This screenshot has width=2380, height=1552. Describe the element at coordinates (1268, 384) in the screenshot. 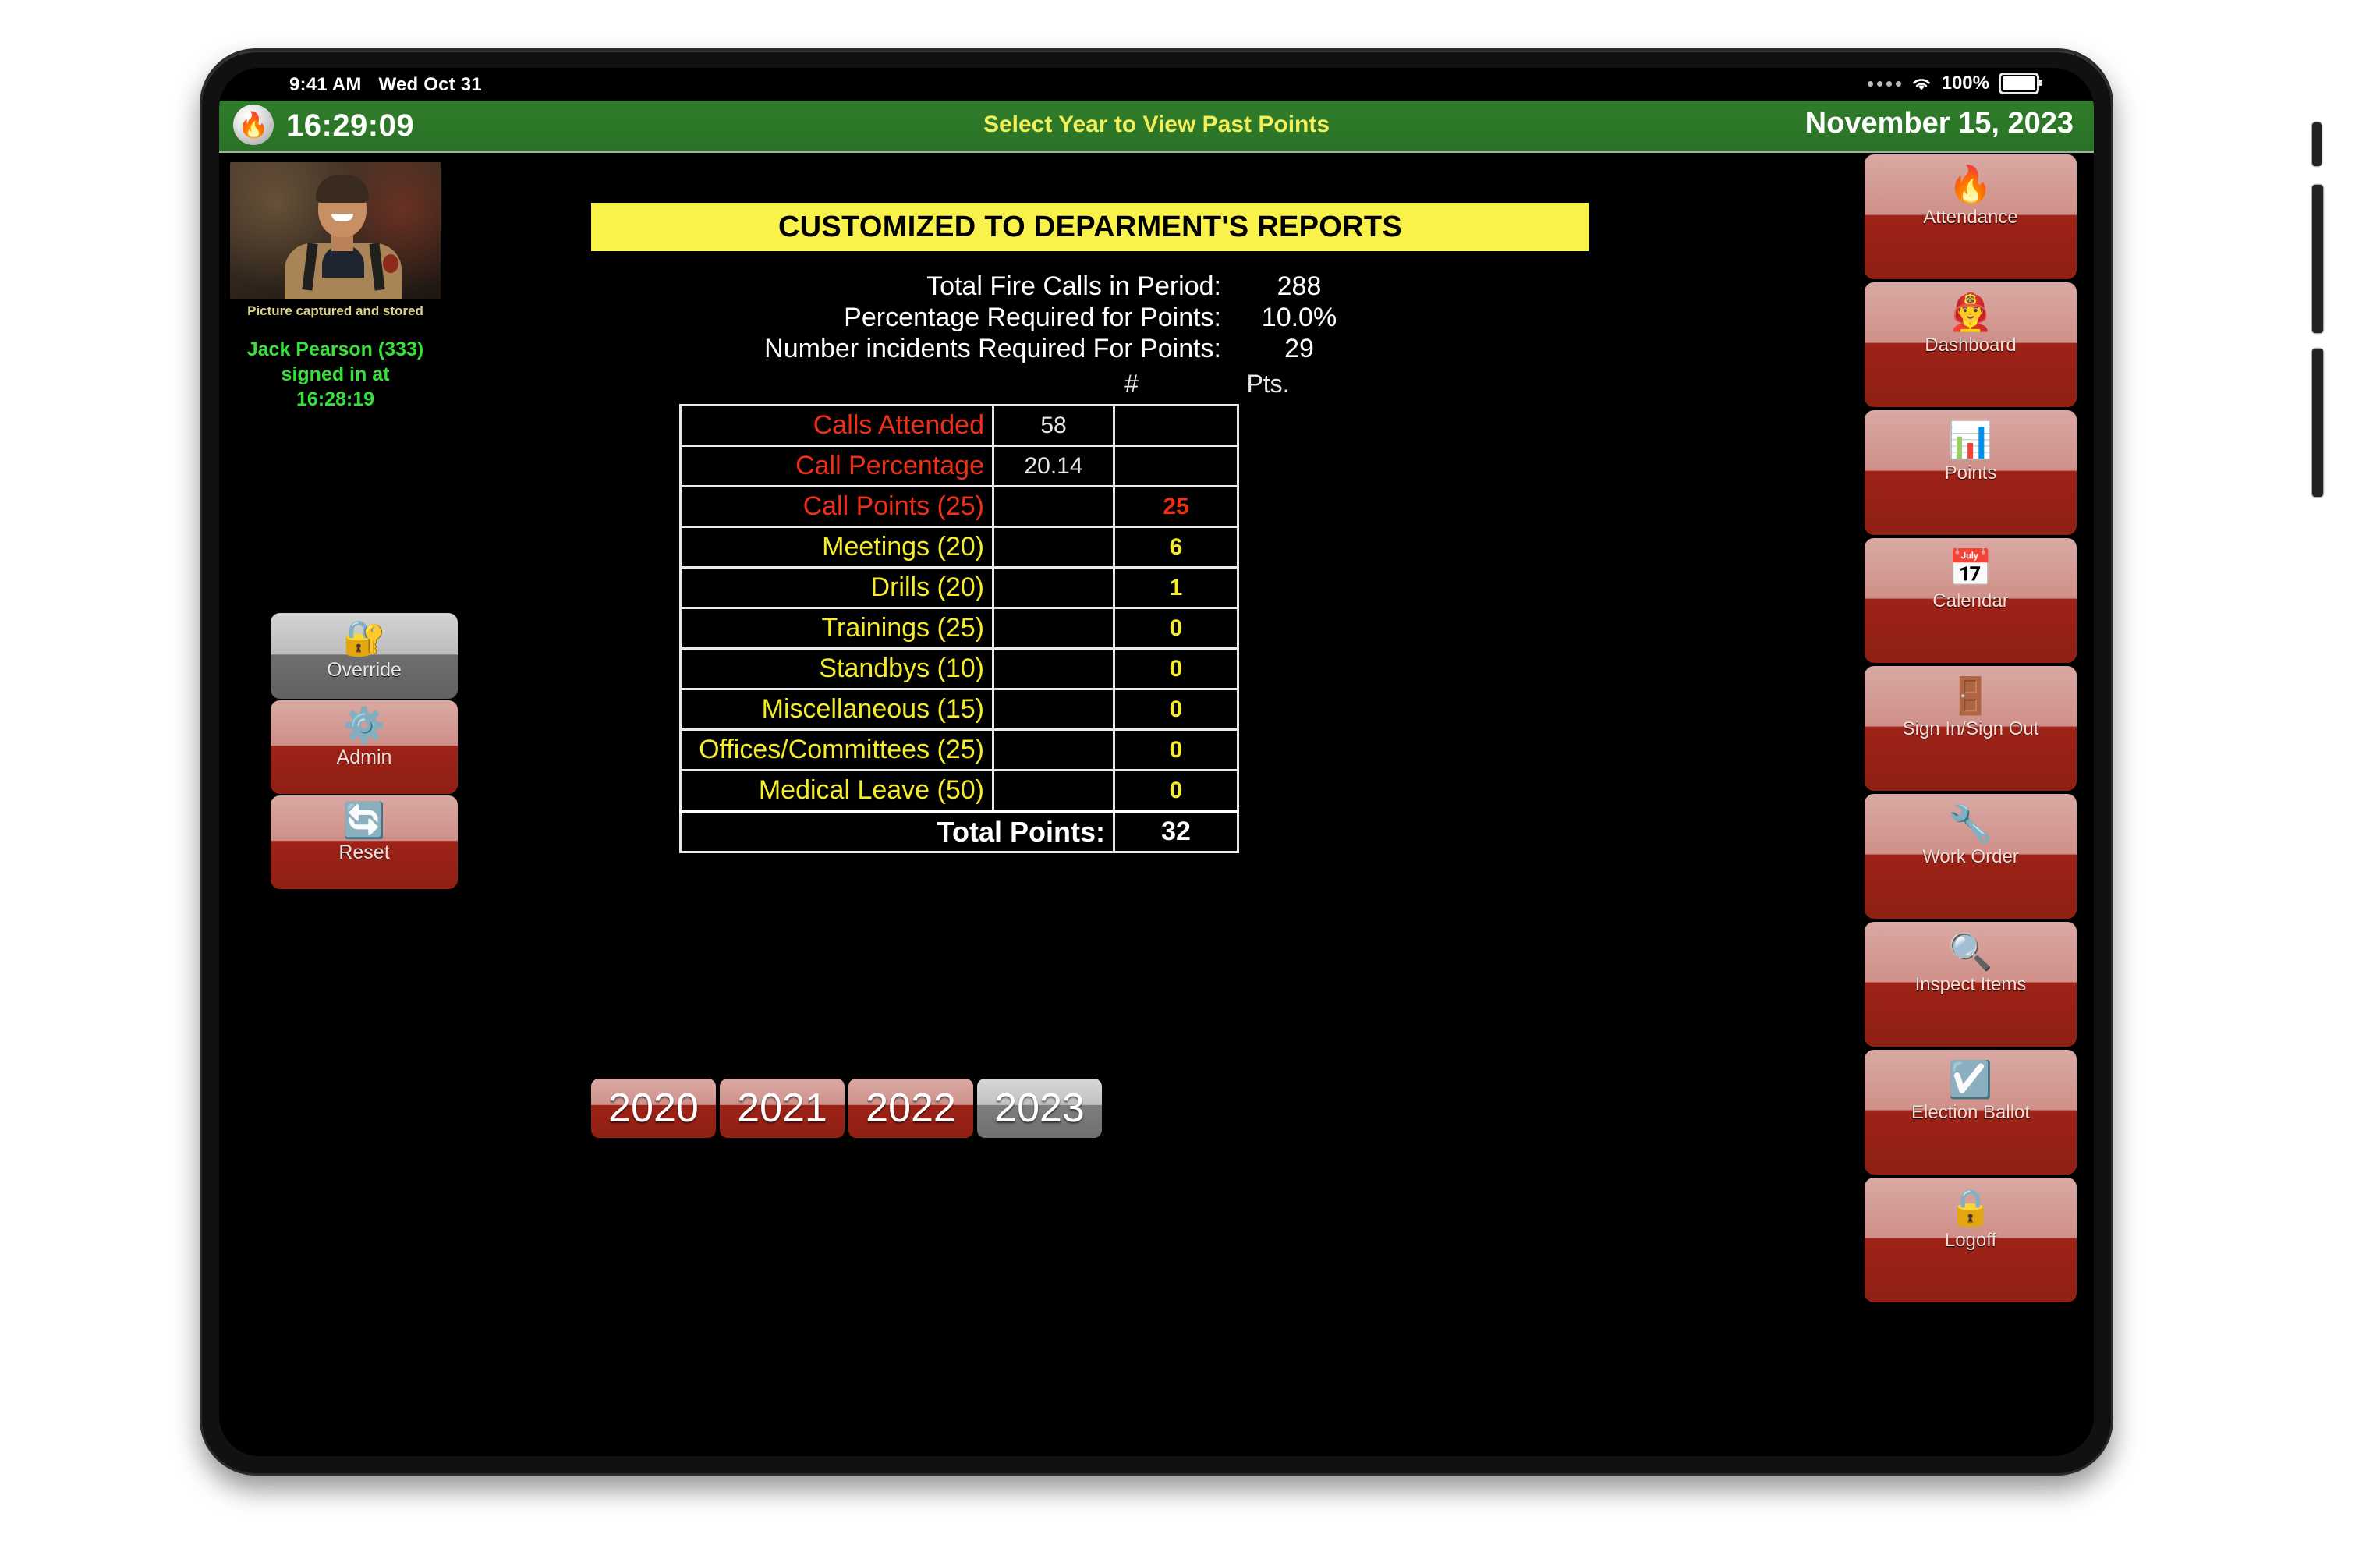

I see `column-header-points: Pts.` at that location.